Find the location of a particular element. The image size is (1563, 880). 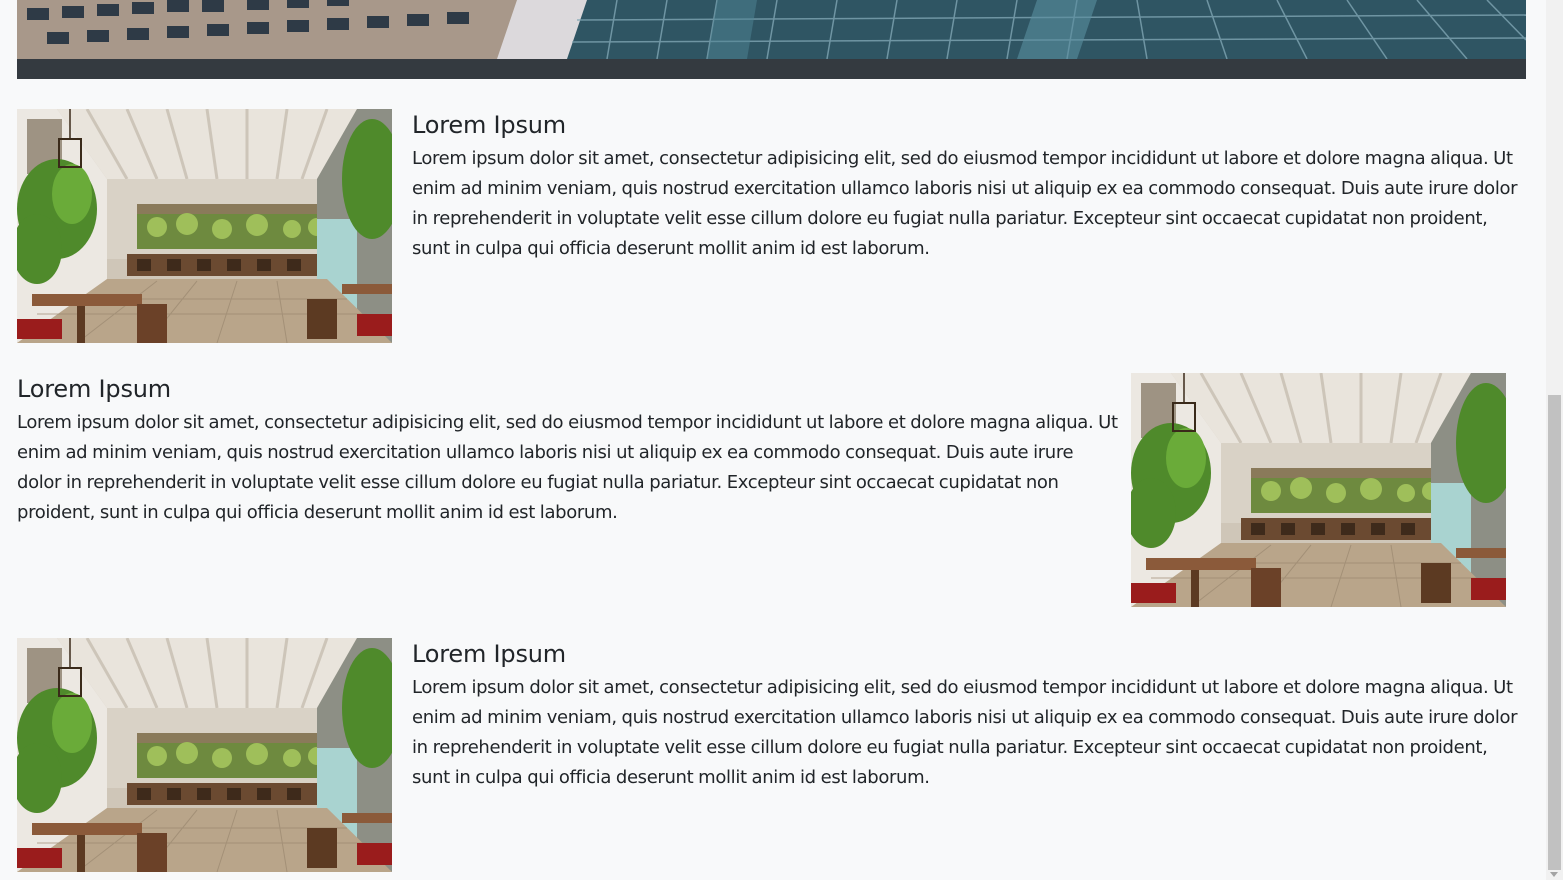

hero-banner is located at coordinates (771, 39).